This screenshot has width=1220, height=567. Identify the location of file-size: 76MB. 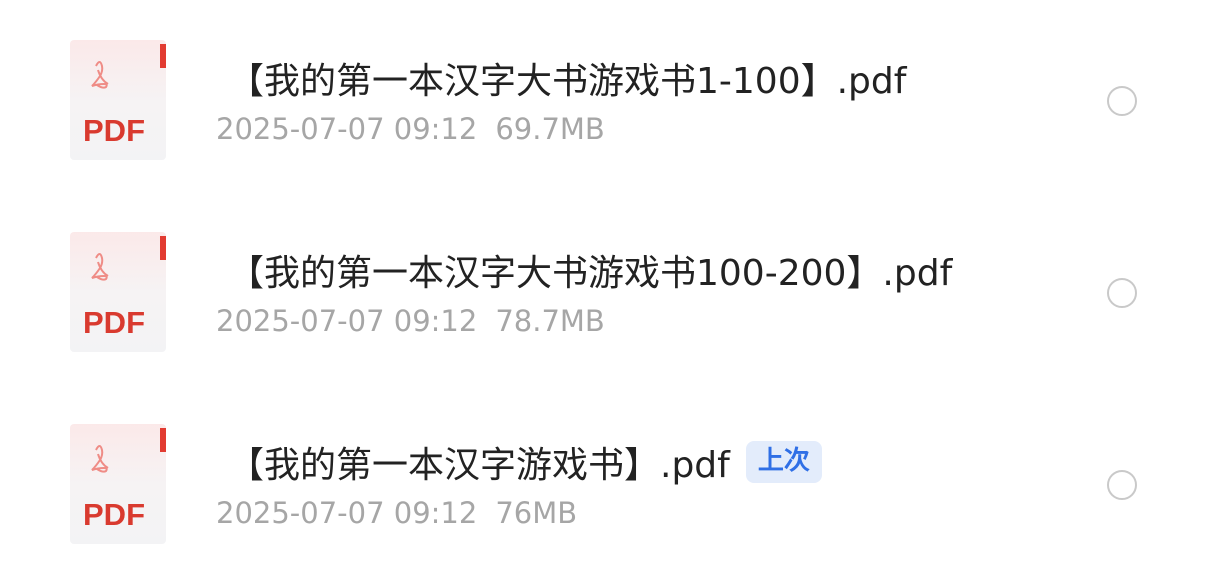
(536, 513).